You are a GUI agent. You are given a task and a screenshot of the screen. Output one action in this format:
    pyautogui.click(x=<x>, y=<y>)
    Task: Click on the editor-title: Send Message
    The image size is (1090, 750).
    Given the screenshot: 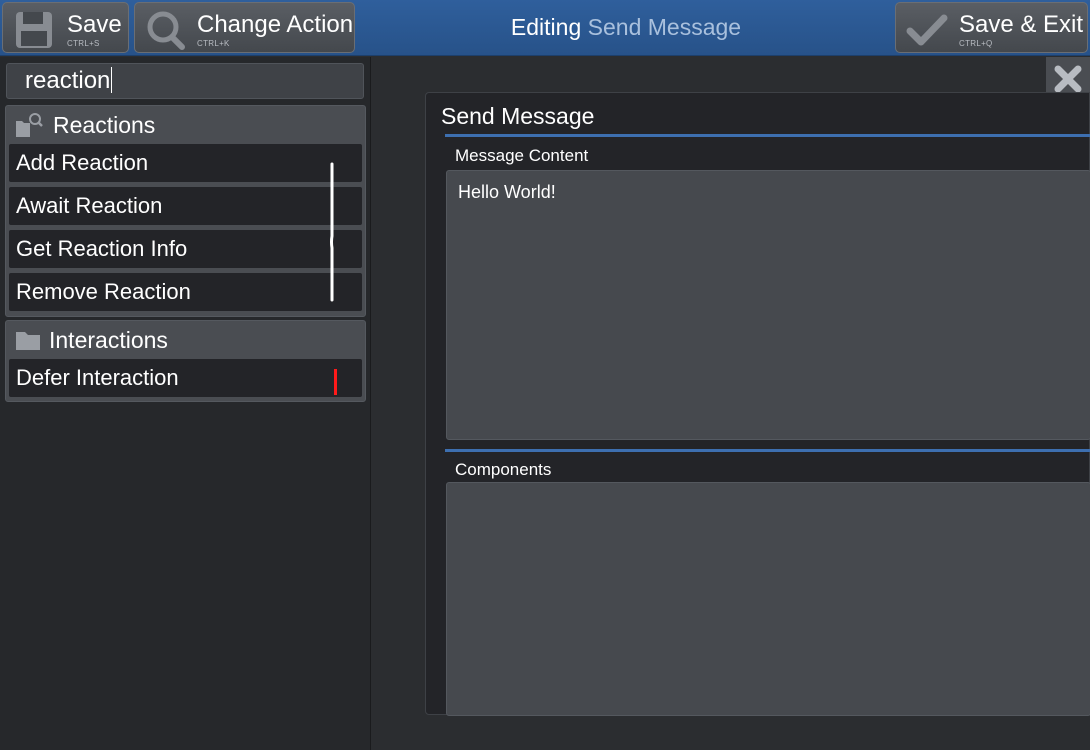 What is the action you would take?
    pyautogui.click(x=518, y=116)
    